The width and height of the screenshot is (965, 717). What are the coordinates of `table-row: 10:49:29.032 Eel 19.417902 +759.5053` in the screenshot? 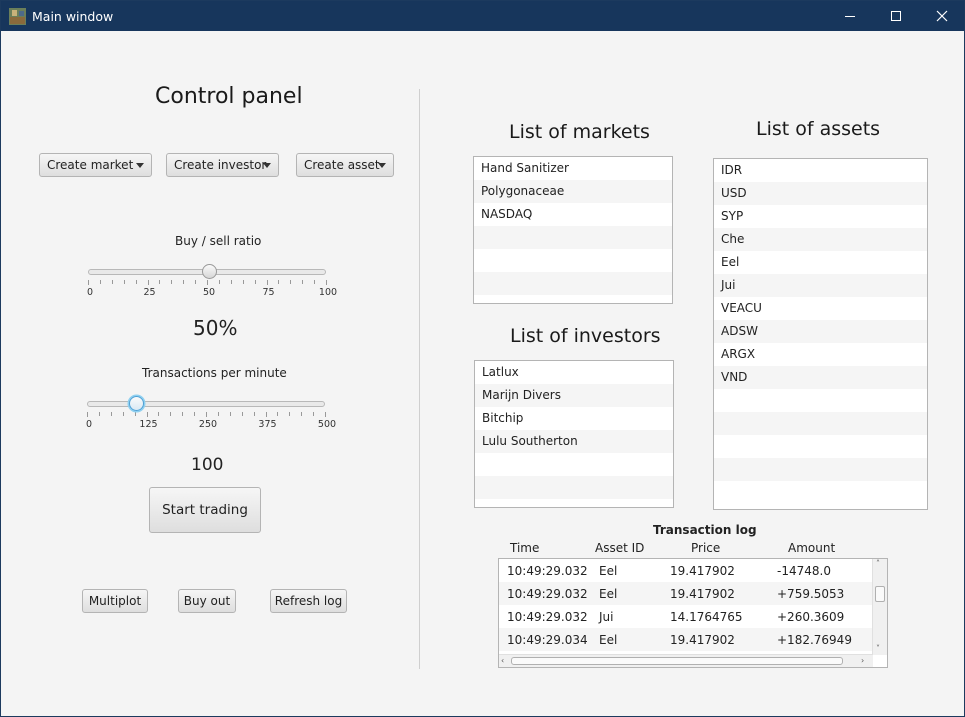 It's located at (686, 593).